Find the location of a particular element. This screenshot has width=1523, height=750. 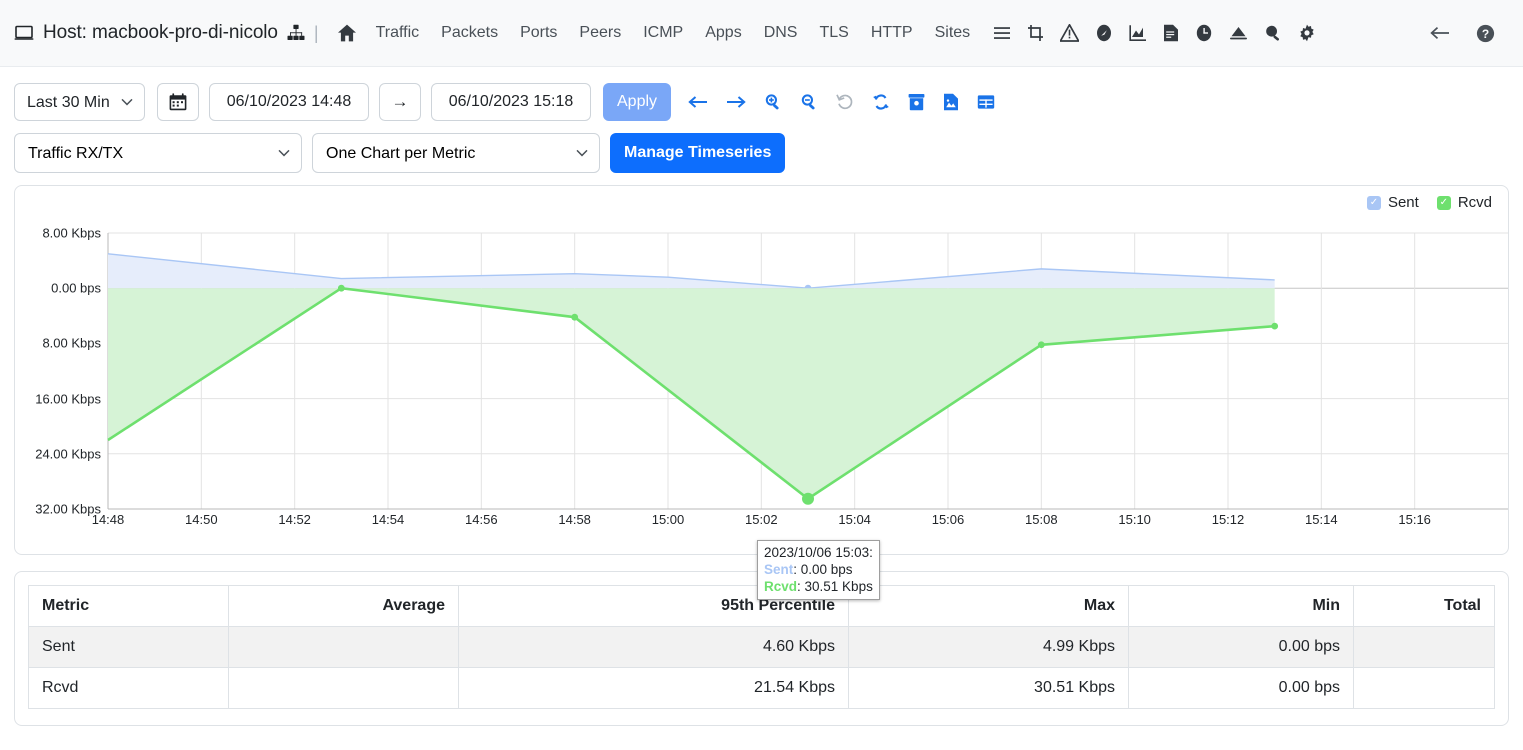

col-max: Max is located at coordinates (988, 606).